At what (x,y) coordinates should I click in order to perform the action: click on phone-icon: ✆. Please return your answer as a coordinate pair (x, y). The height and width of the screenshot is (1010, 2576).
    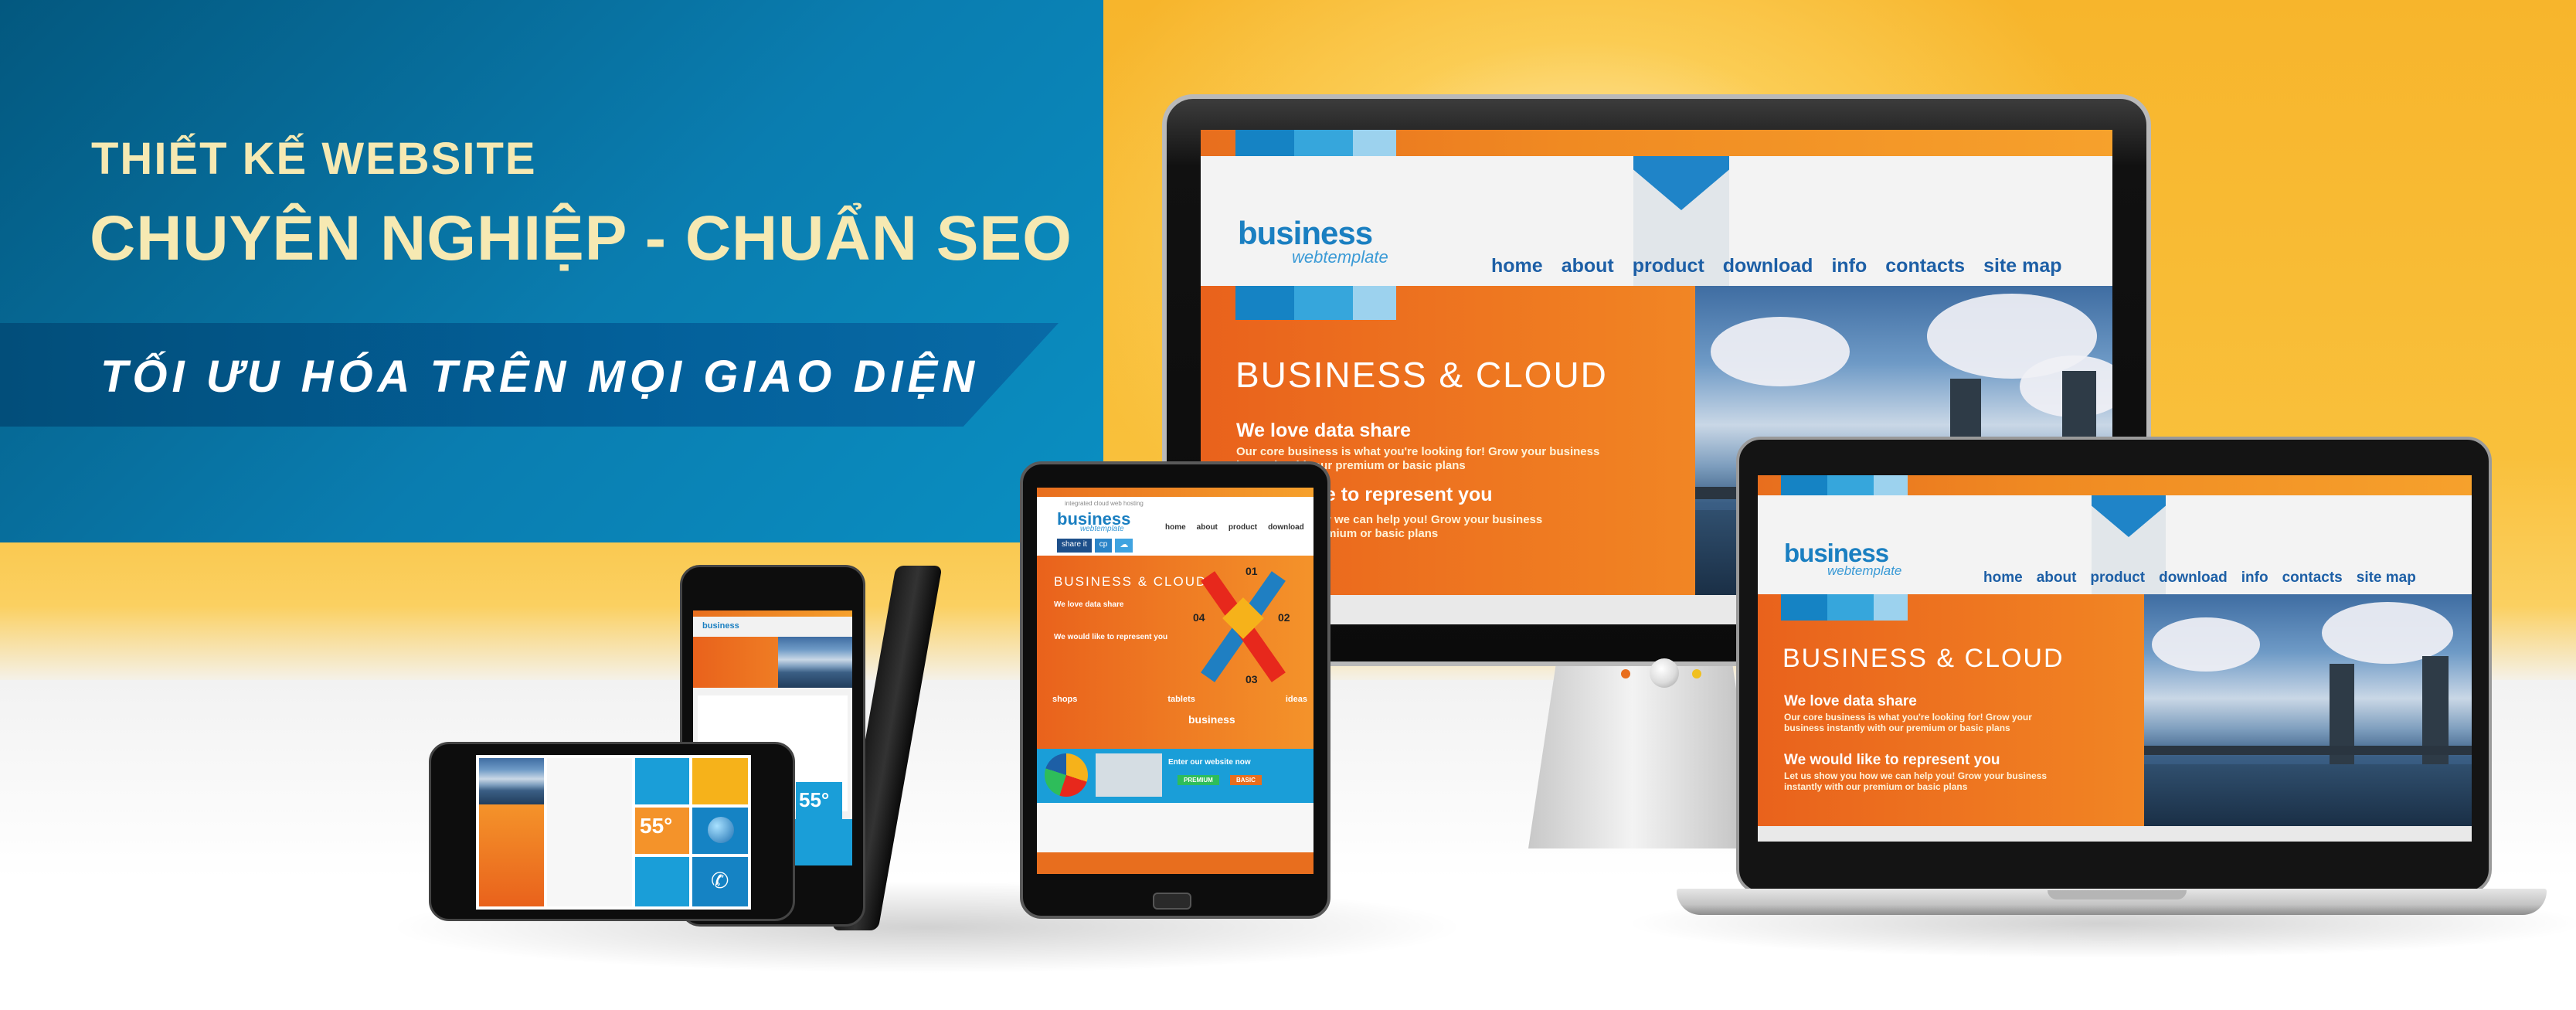
    Looking at the image, I should click on (720, 881).